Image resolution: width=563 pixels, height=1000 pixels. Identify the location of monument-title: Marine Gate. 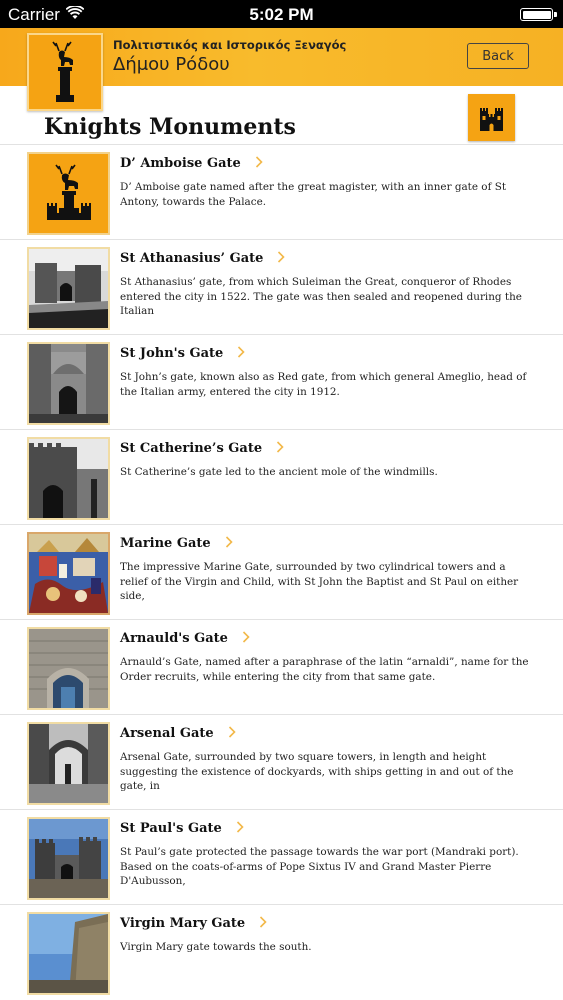
(176, 543).